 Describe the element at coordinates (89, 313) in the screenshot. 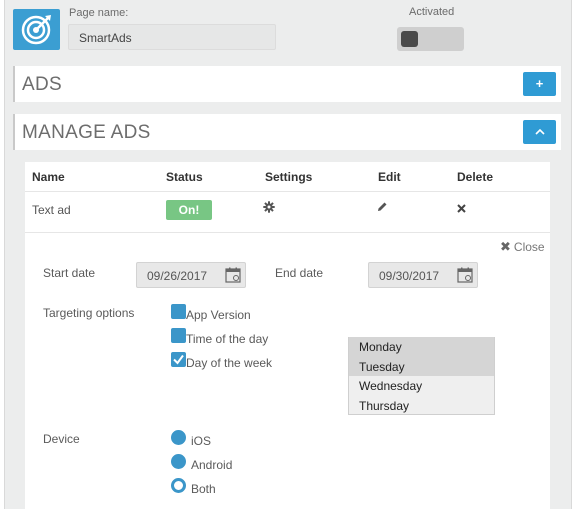

I see `targeting-options-label: Targeting options` at that location.